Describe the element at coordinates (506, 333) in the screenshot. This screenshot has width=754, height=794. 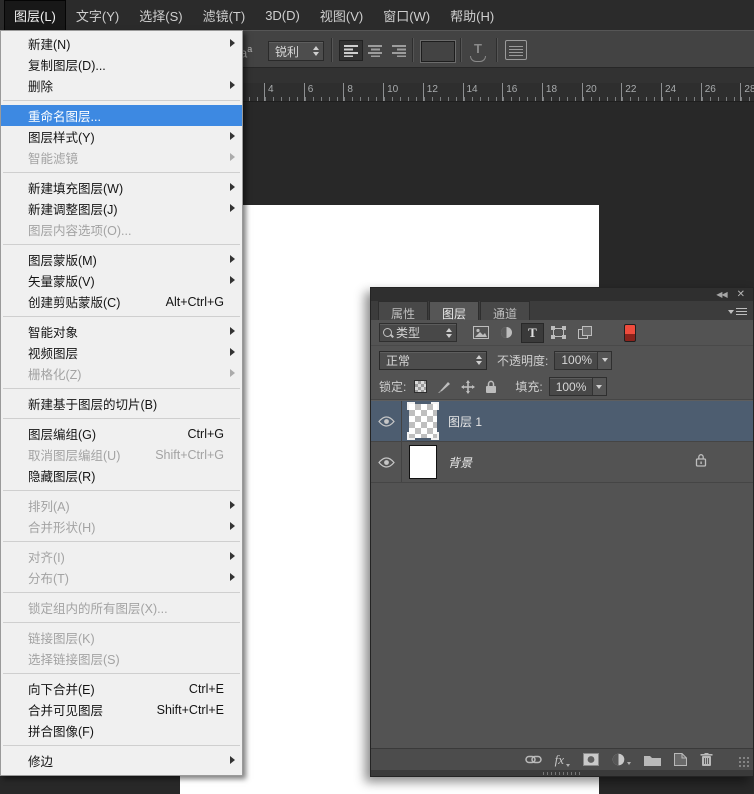
I see `adjustment-layer-filter-icon` at that location.